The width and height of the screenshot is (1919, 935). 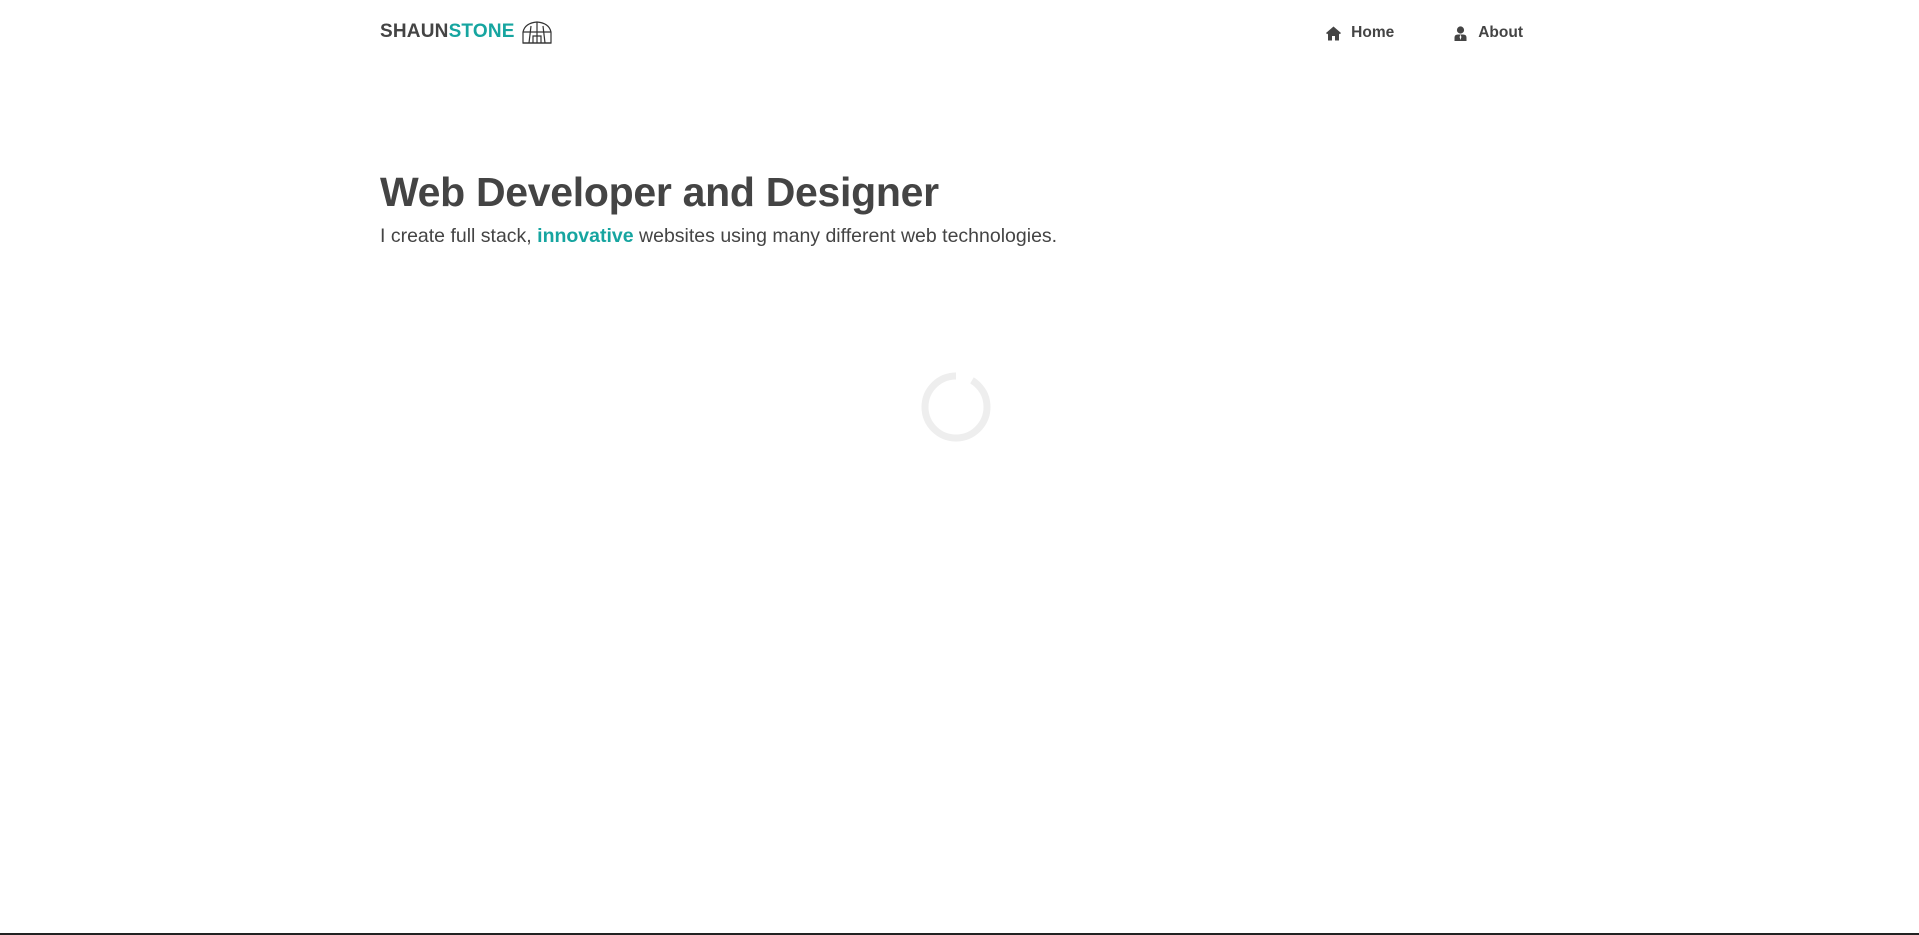 I want to click on nav-home: Home, so click(x=1359, y=33).